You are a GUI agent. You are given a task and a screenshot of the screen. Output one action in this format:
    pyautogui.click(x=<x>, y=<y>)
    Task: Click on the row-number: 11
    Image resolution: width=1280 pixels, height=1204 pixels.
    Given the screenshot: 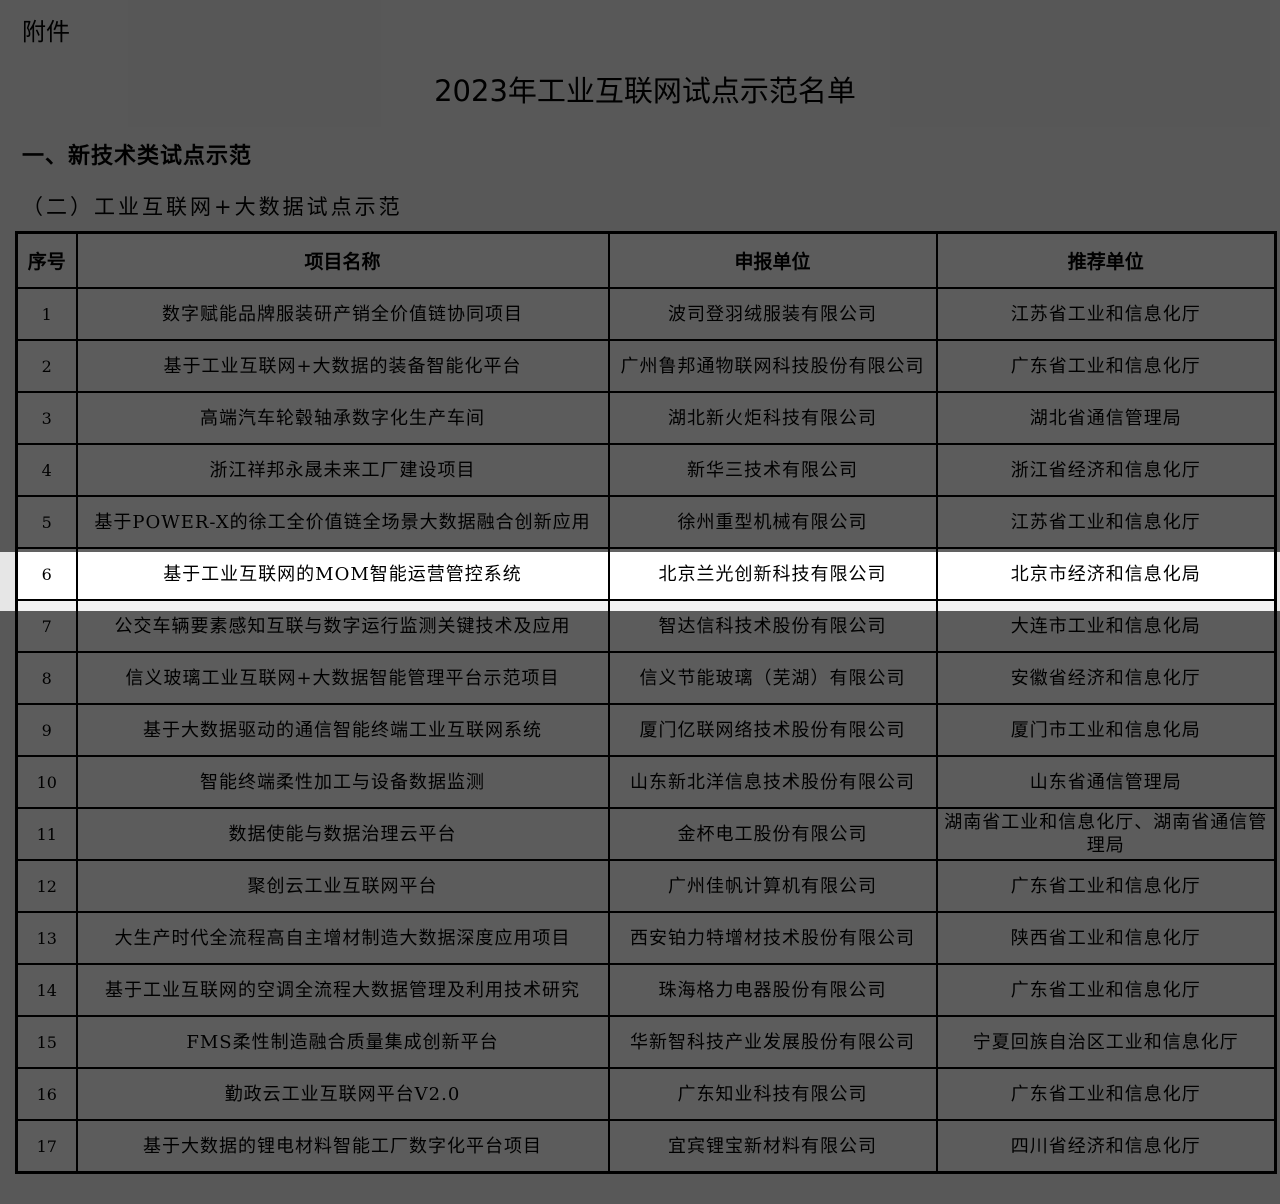 What is the action you would take?
    pyautogui.click(x=46, y=834)
    